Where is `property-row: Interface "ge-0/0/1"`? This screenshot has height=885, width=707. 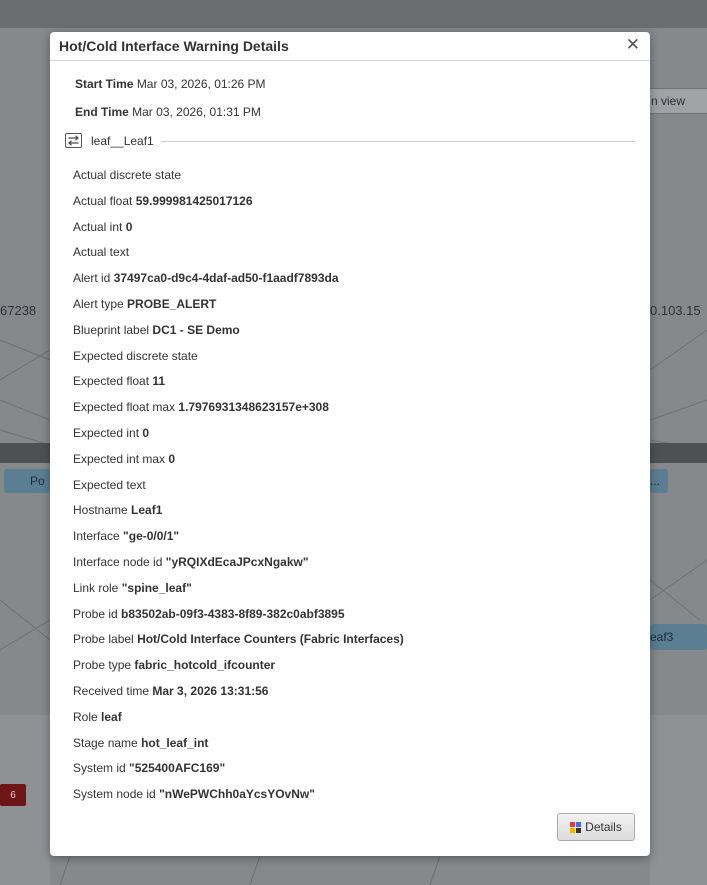
property-row: Interface "ge-0/0/1" is located at coordinates (238, 542).